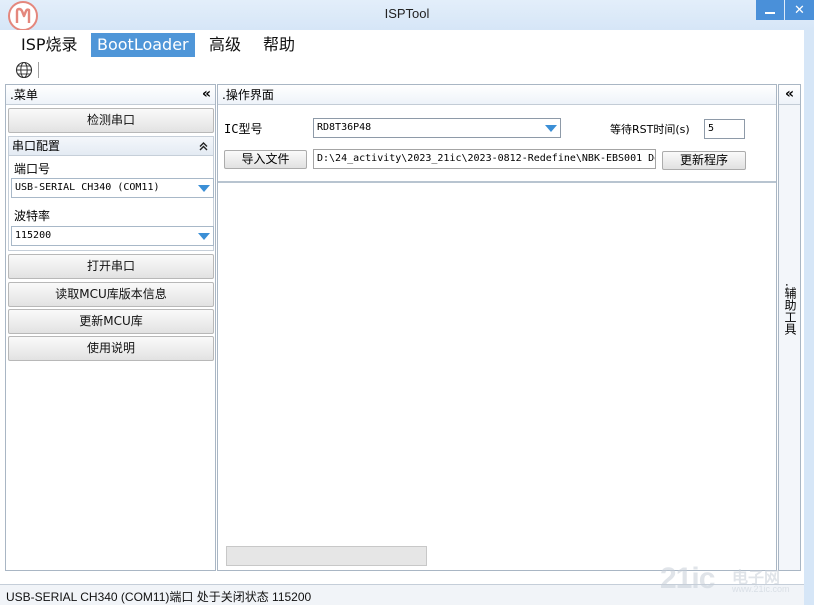  What do you see at coordinates (111, 146) in the screenshot?
I see `serial-config-header: 串口配置` at bounding box center [111, 146].